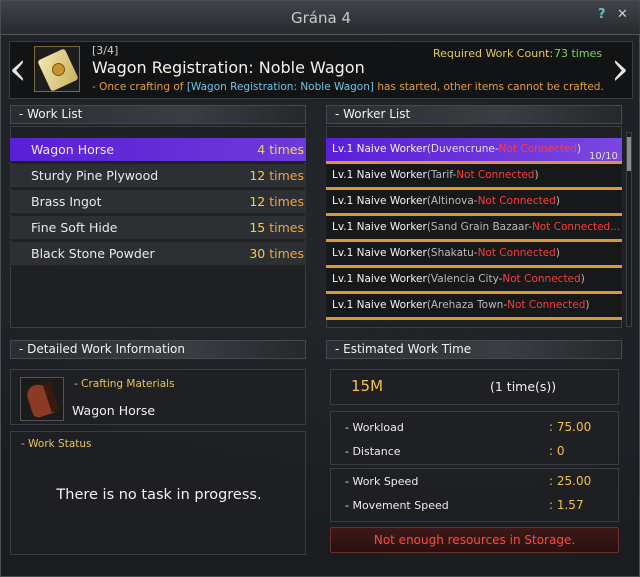 The height and width of the screenshot is (577, 640). I want to click on worker-location: (Duvencrune-, so click(462, 149).